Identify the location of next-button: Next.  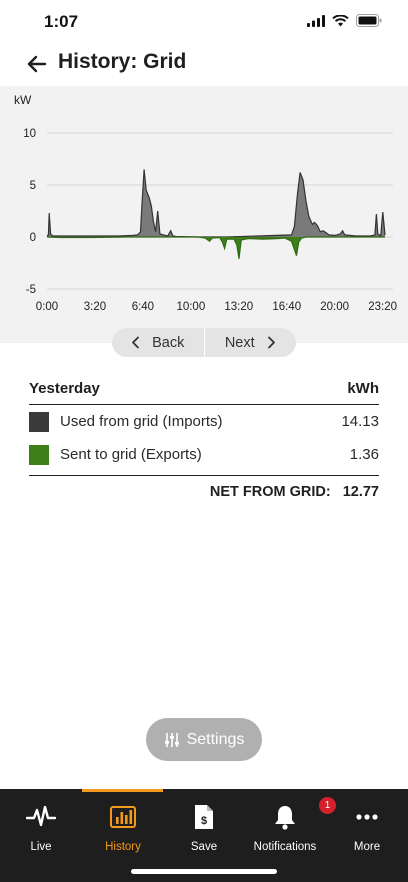
(251, 342).